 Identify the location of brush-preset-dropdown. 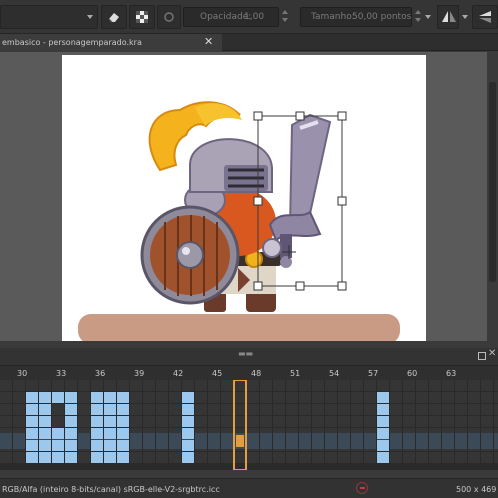
(49, 17).